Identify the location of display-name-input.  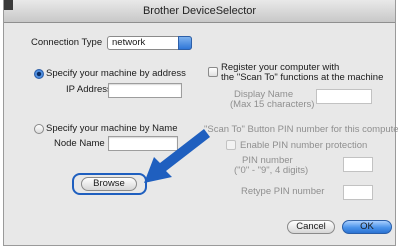
(344, 96).